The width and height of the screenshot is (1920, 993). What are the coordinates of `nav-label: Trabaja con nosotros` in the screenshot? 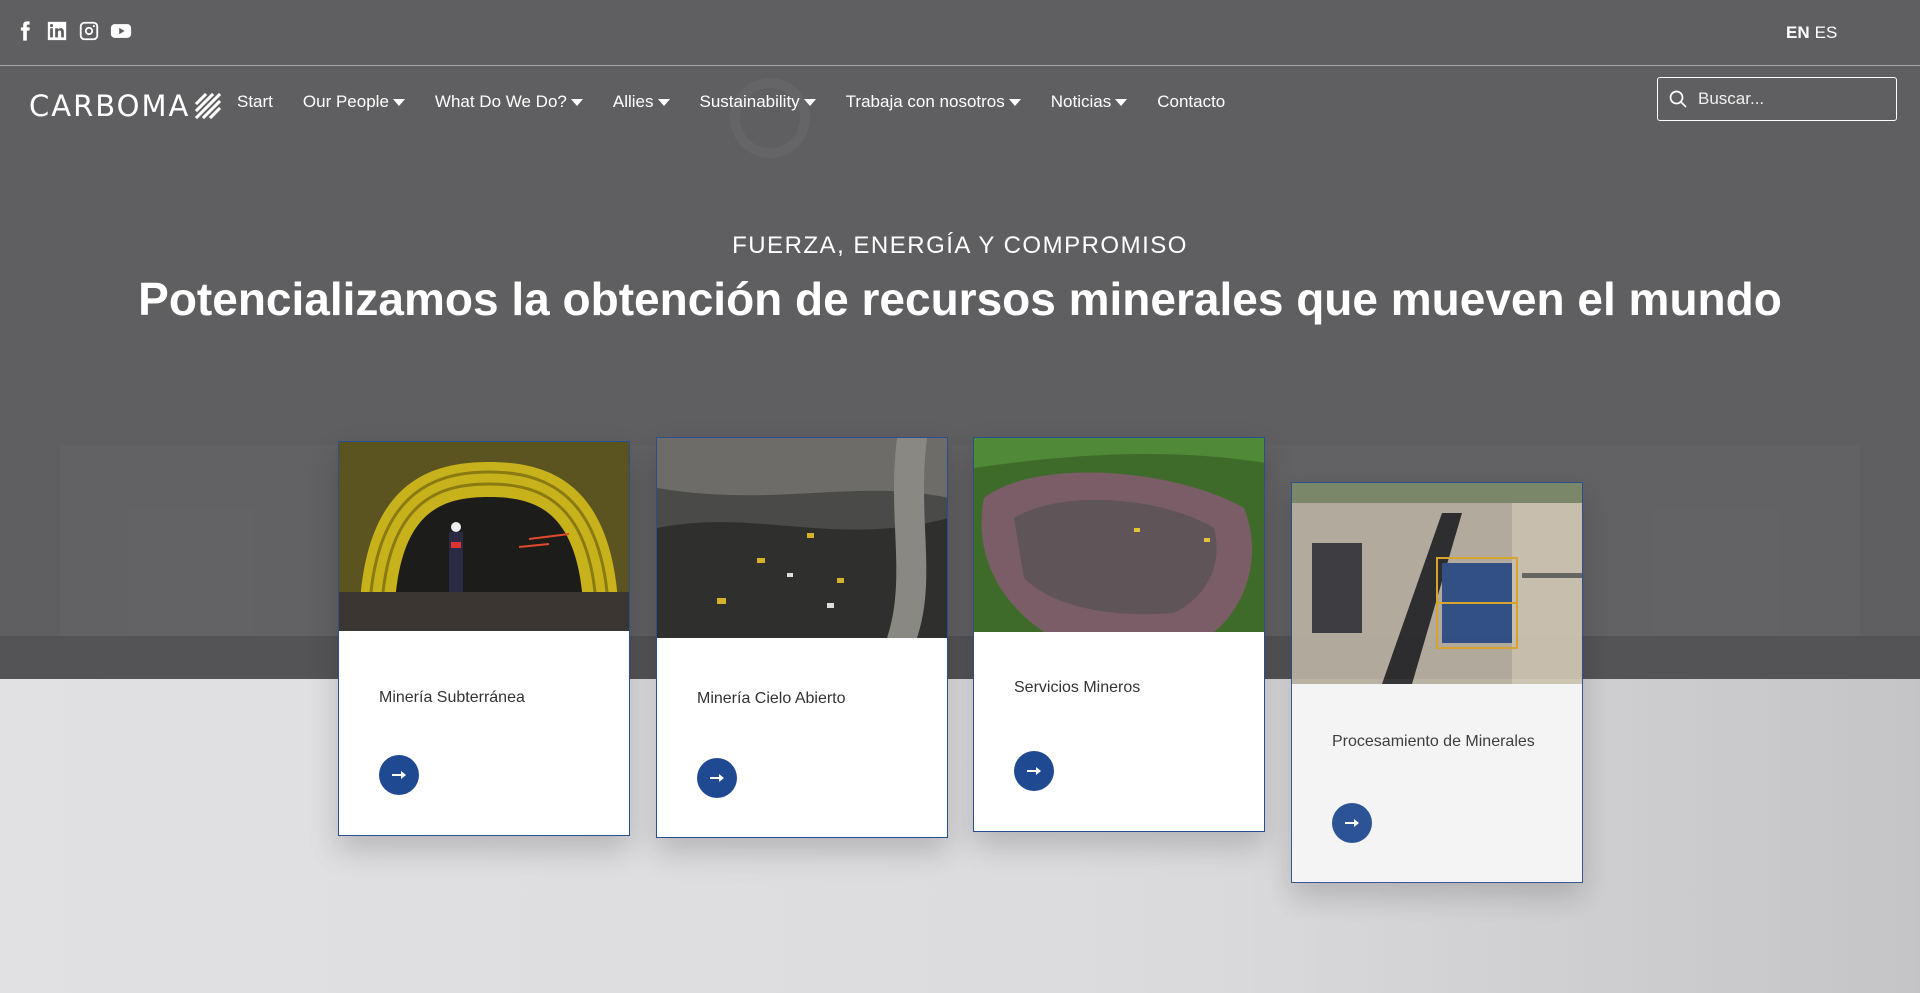 It's located at (925, 101).